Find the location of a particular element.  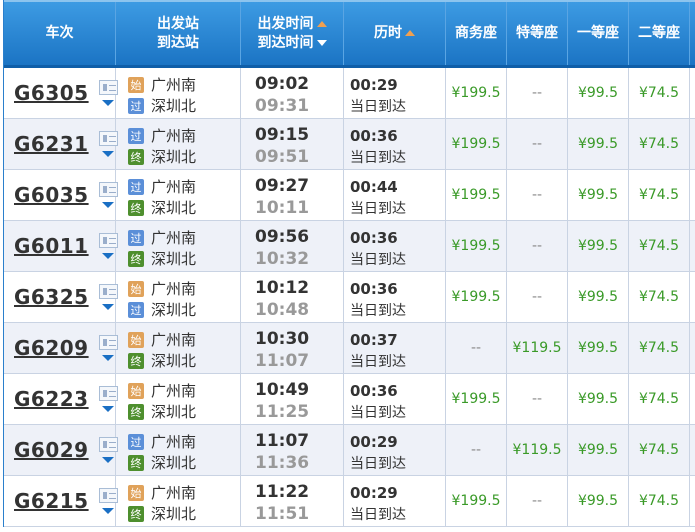

train-number-link: G6011 is located at coordinates (51, 246).